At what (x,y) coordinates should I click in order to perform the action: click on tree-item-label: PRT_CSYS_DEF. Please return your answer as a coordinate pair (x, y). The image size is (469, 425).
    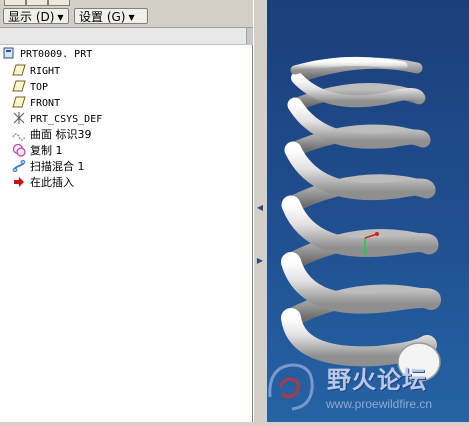
    Looking at the image, I should click on (66, 119).